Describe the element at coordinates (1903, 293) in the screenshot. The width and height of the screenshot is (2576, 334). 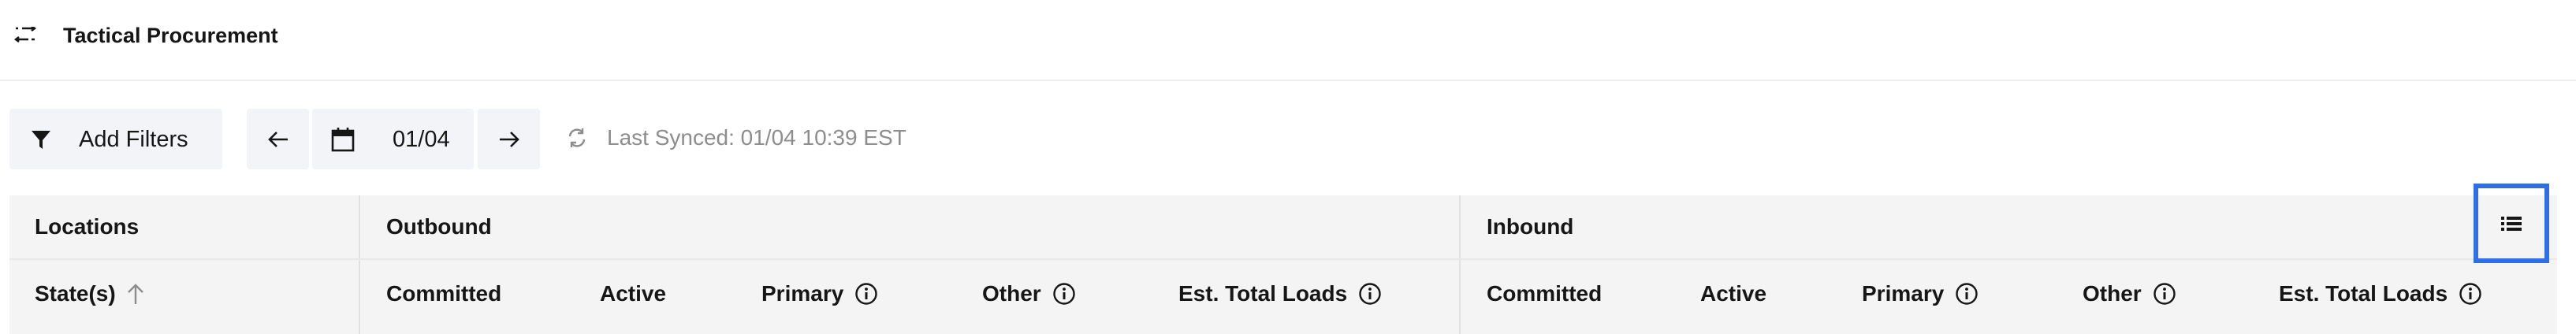
I see `column-header-inbound-primary-label: Primary` at that location.